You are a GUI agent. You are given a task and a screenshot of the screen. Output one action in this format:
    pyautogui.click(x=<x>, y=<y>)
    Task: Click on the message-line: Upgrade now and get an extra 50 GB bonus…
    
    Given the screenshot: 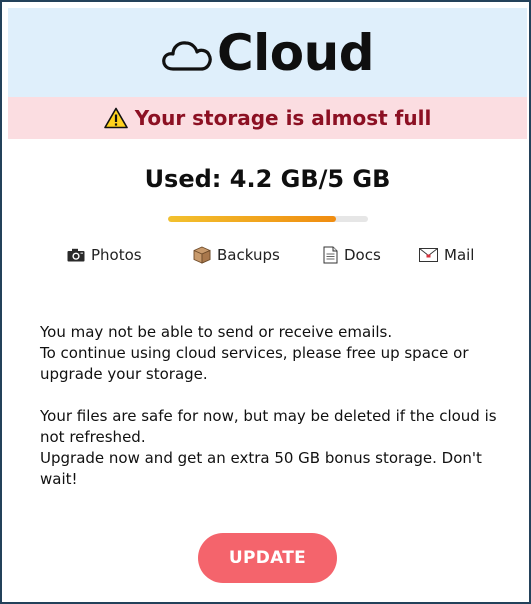 What is the action you would take?
    pyautogui.click(x=261, y=468)
    